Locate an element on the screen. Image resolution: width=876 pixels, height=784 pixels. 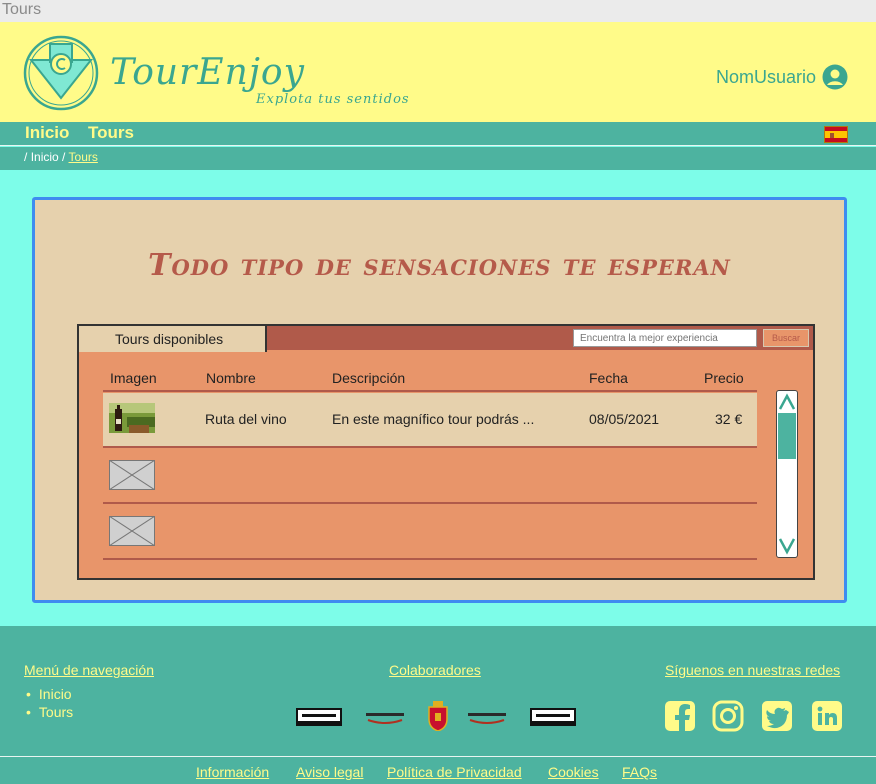
nav-item-inicio: Inicio is located at coordinates (47, 133).